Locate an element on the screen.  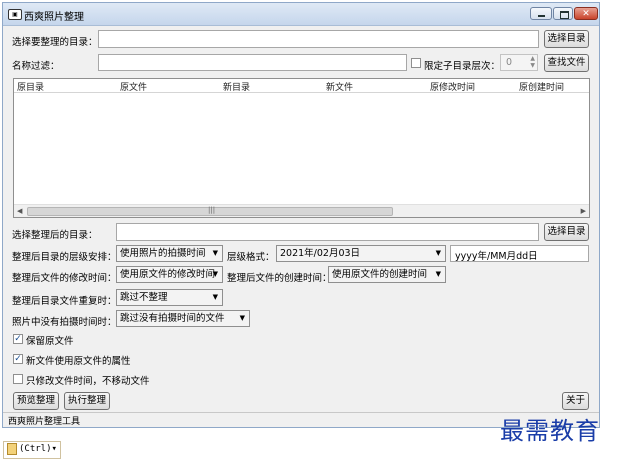
duplicate-label: 整理后目录文件重复时： is located at coordinates (64, 301).